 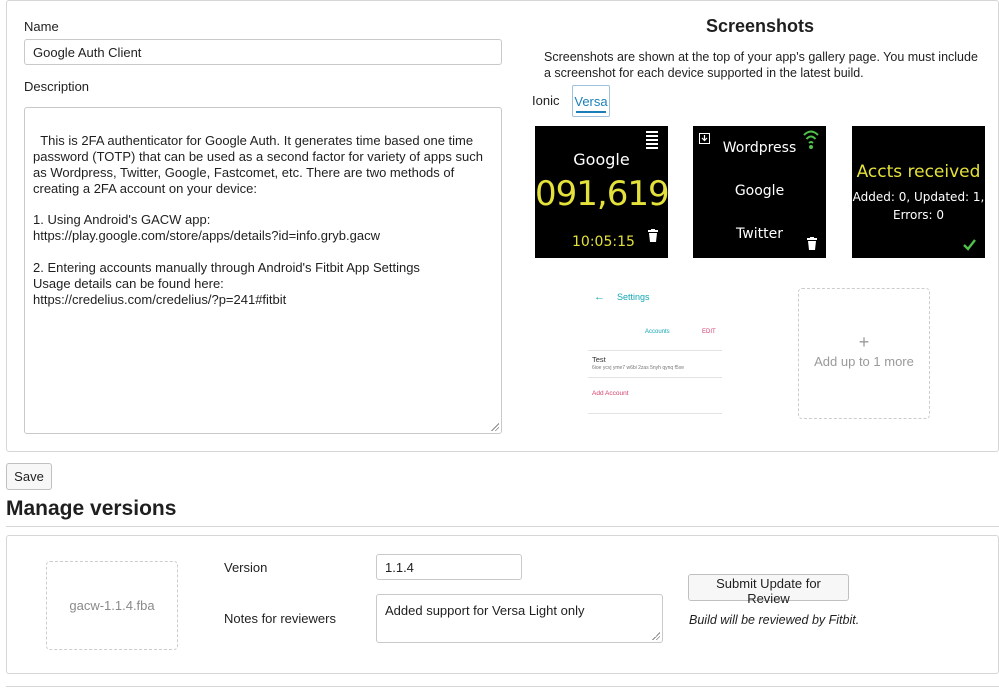 I want to click on save-button: Save, so click(x=29, y=476).